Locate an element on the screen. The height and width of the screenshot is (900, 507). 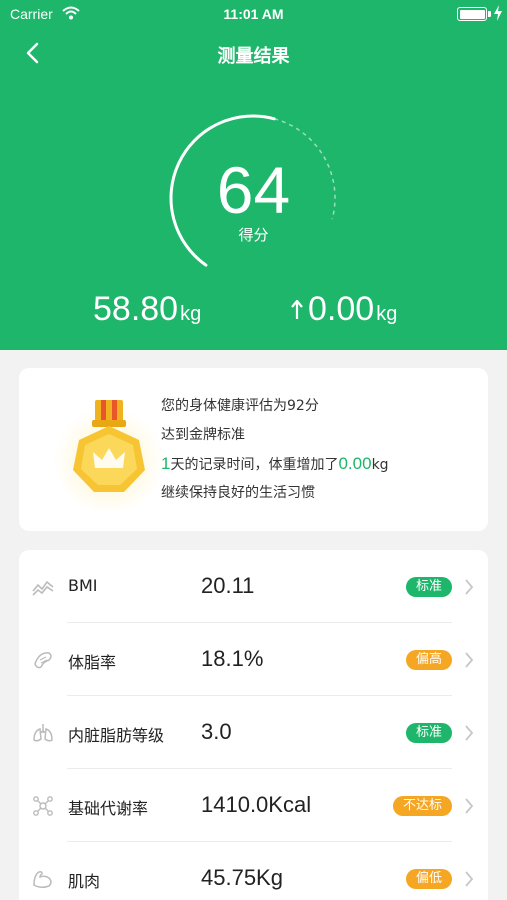
metric-value: 20.11 is located at coordinates (228, 585).